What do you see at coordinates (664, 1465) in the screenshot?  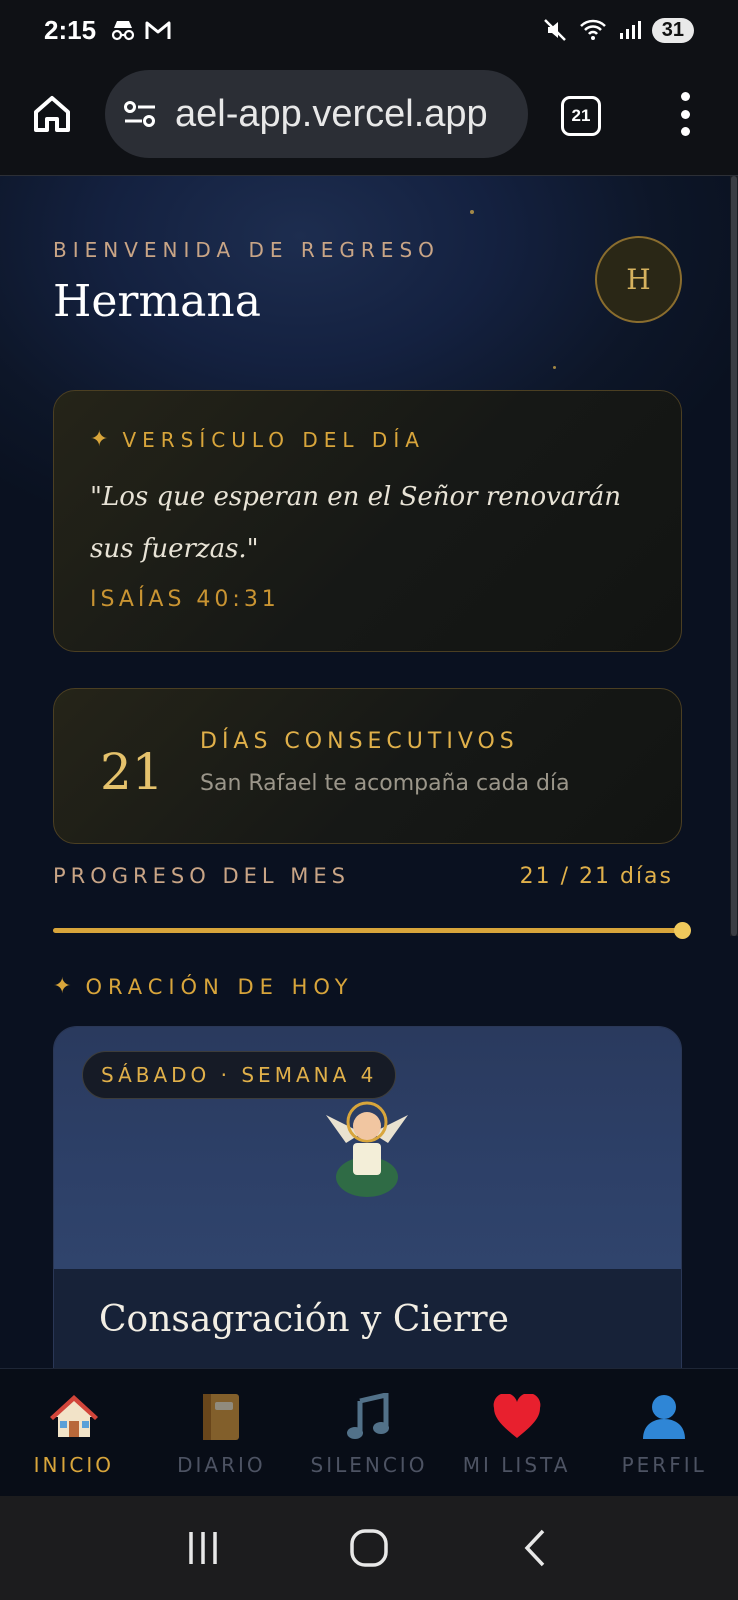 I see `nav-label: PERFIL` at bounding box center [664, 1465].